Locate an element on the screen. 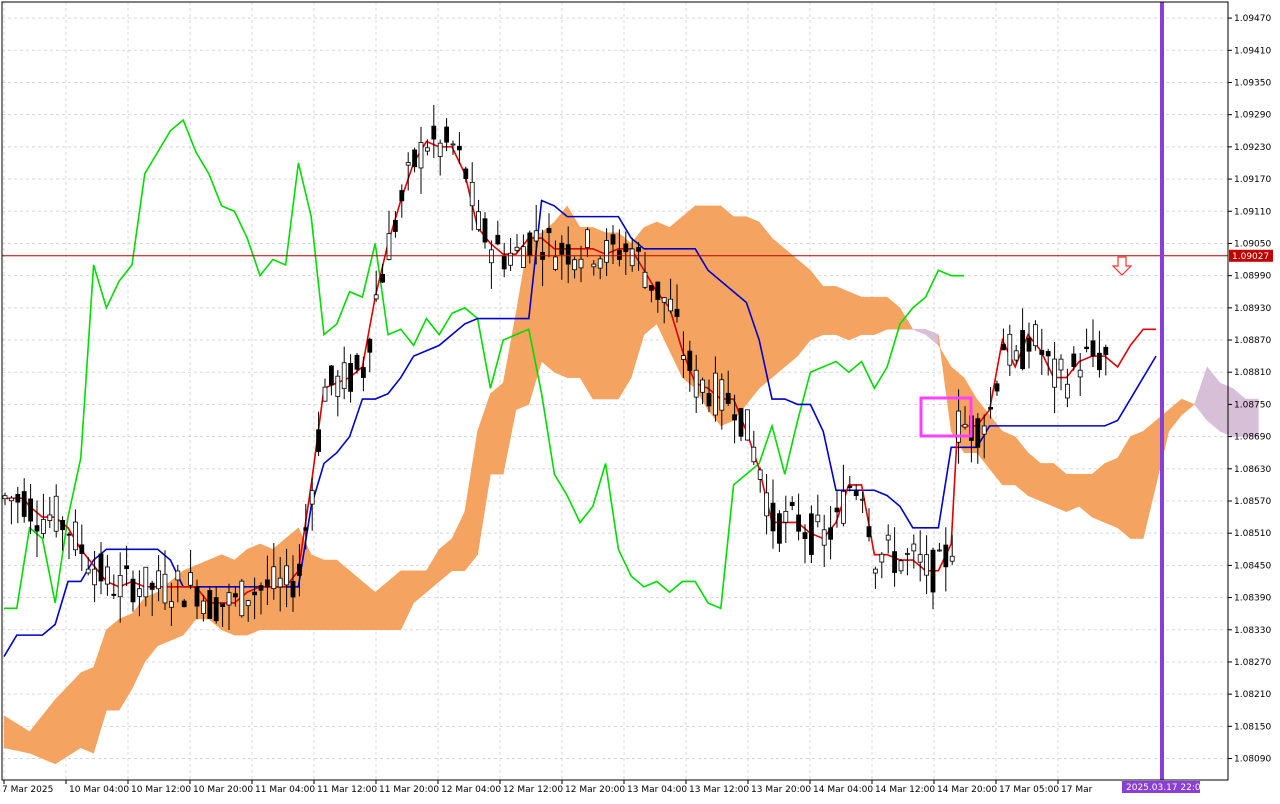 Image resolution: width=1280 pixels, height=804 pixels. x-tick-label: 11 Mar 04:00 is located at coordinates (285, 790).